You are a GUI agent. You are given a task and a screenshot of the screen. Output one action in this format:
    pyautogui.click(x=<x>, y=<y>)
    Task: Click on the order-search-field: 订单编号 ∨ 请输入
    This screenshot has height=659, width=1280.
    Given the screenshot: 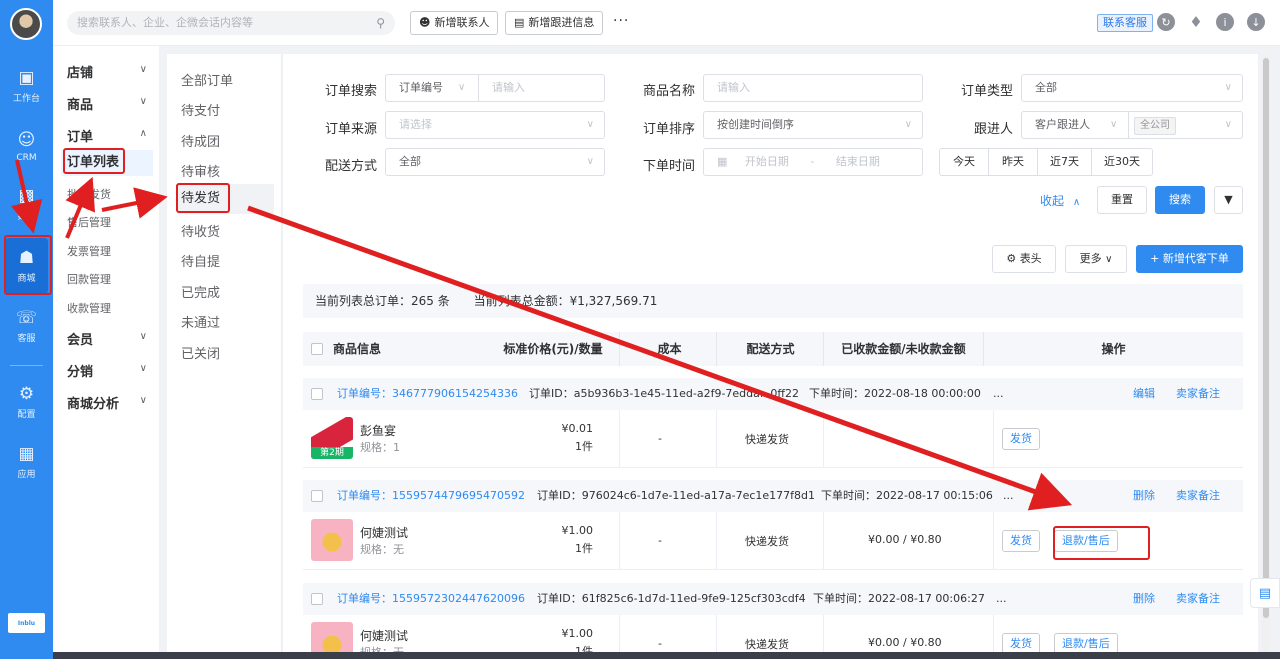 What is the action you would take?
    pyautogui.click(x=495, y=88)
    